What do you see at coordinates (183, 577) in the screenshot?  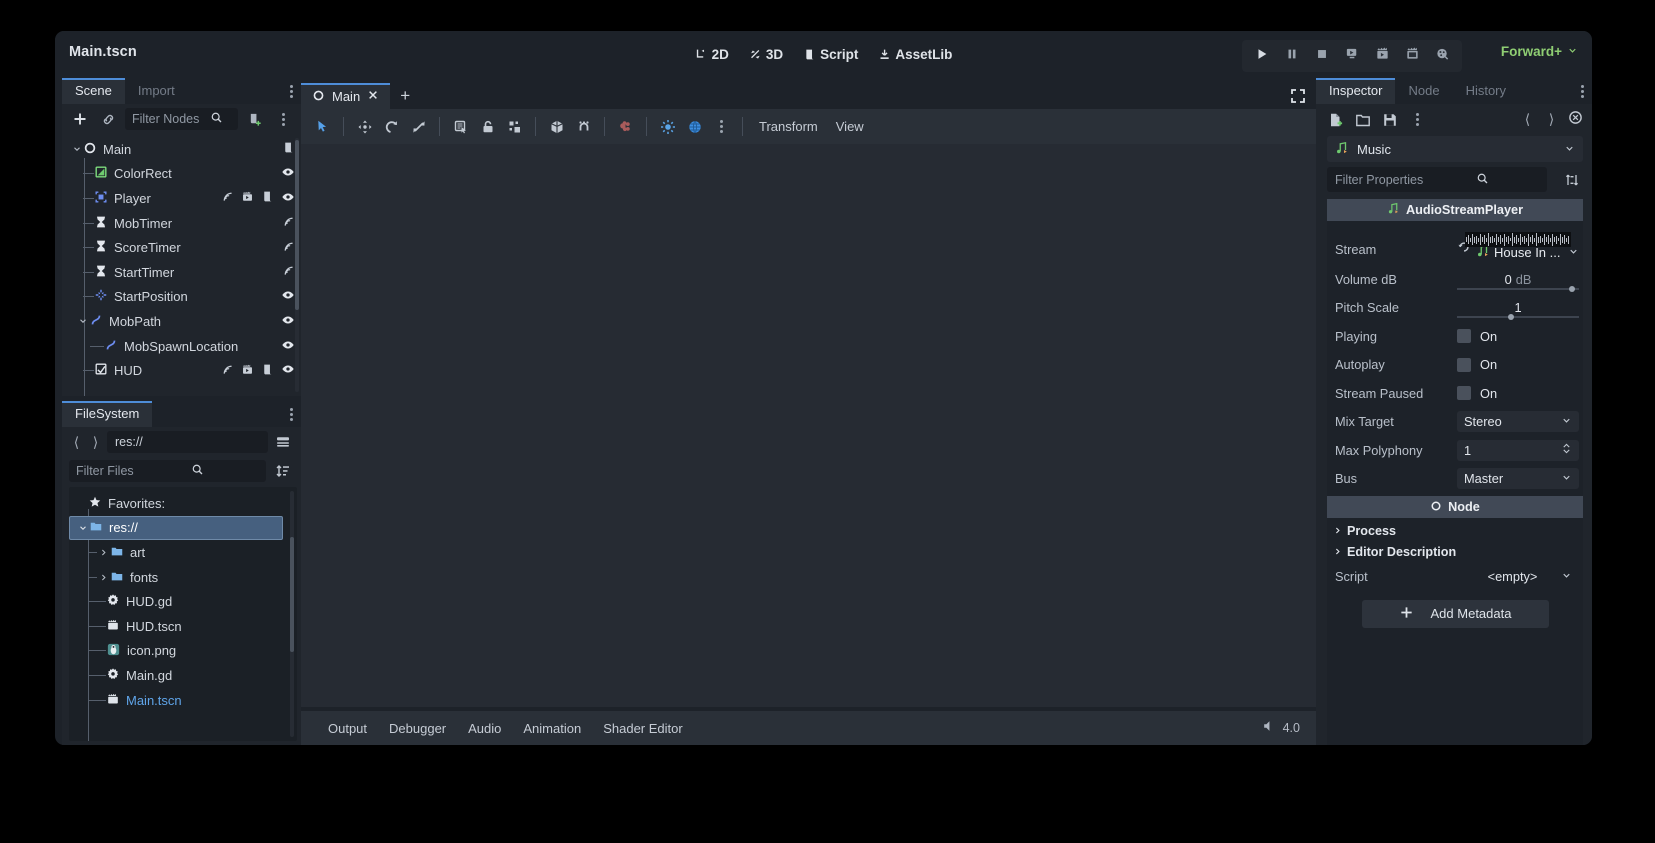 I see `fs-item-fonts: fonts` at bounding box center [183, 577].